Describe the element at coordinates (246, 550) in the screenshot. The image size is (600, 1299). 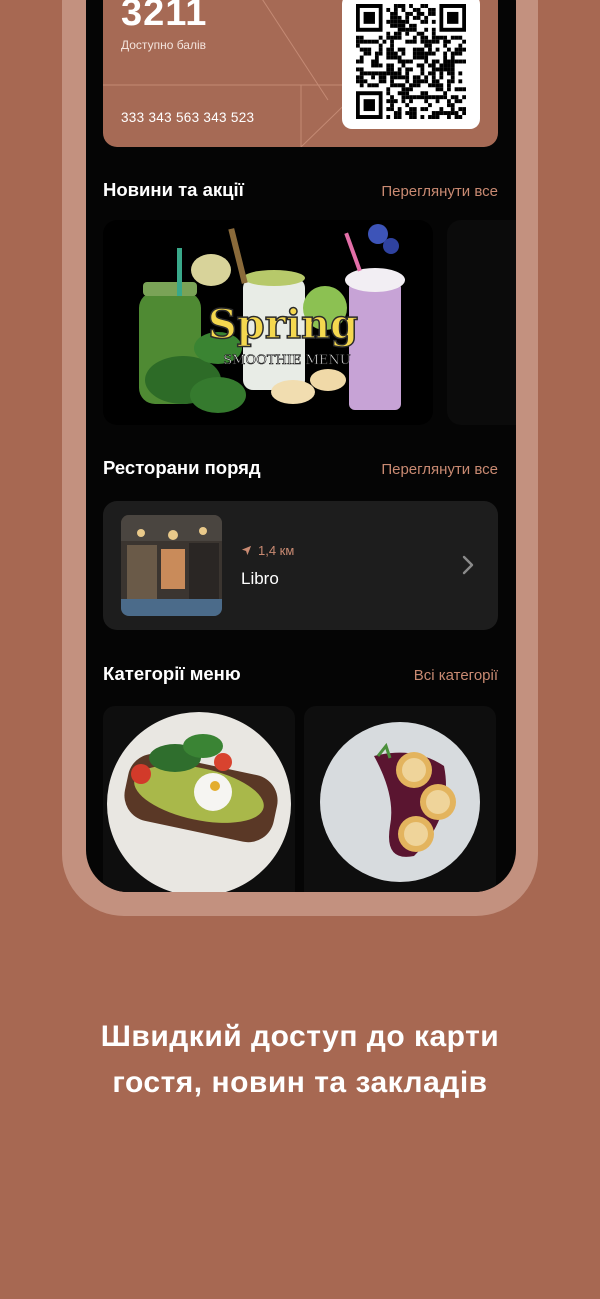
I see `location-arrow-icon` at that location.